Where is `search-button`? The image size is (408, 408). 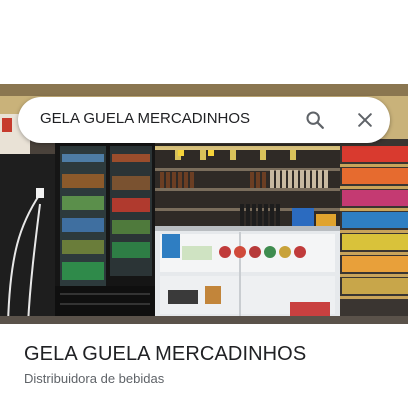
search-button is located at coordinates (315, 120).